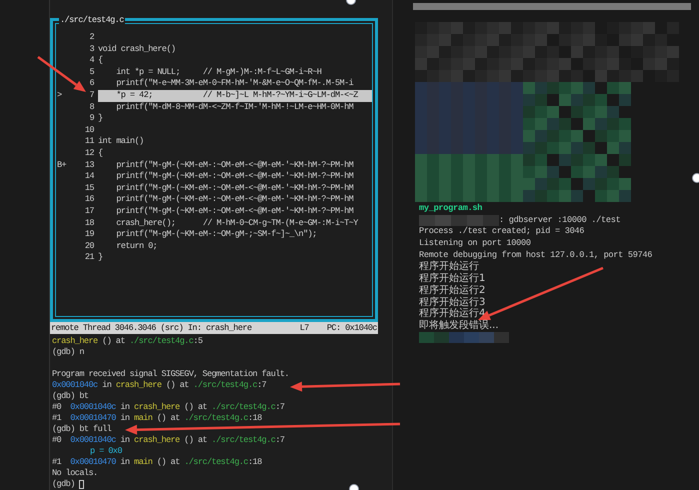 The width and height of the screenshot is (699, 490). What do you see at coordinates (452, 278) in the screenshot?
I see `terminal-line: 程序开始运行1` at bounding box center [452, 278].